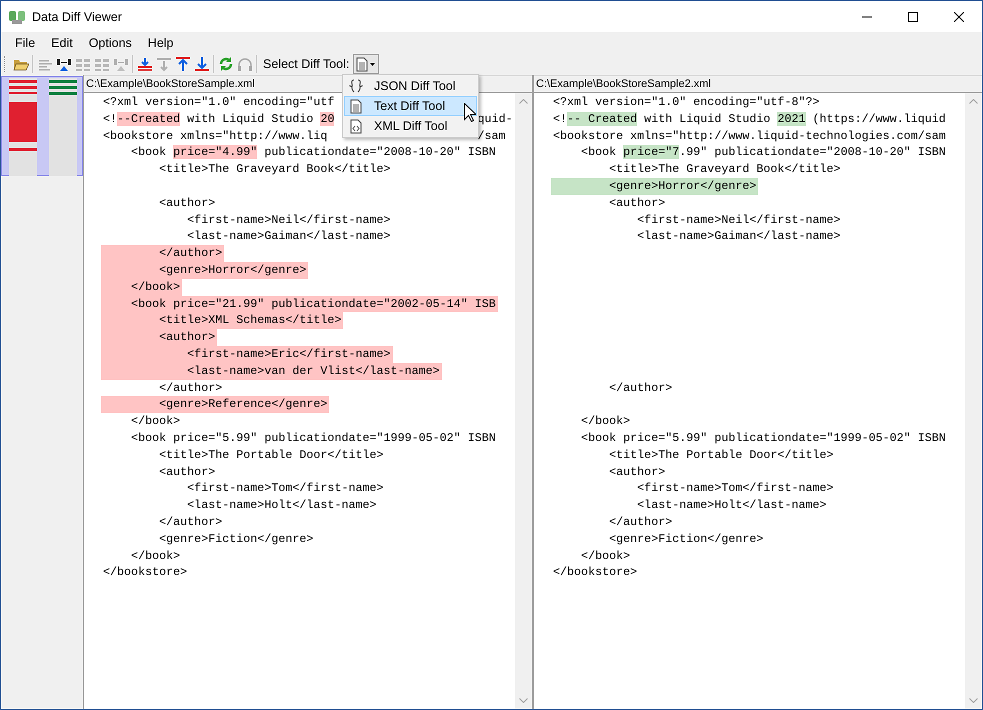 The width and height of the screenshot is (983, 710). I want to click on close-icon, so click(959, 17).